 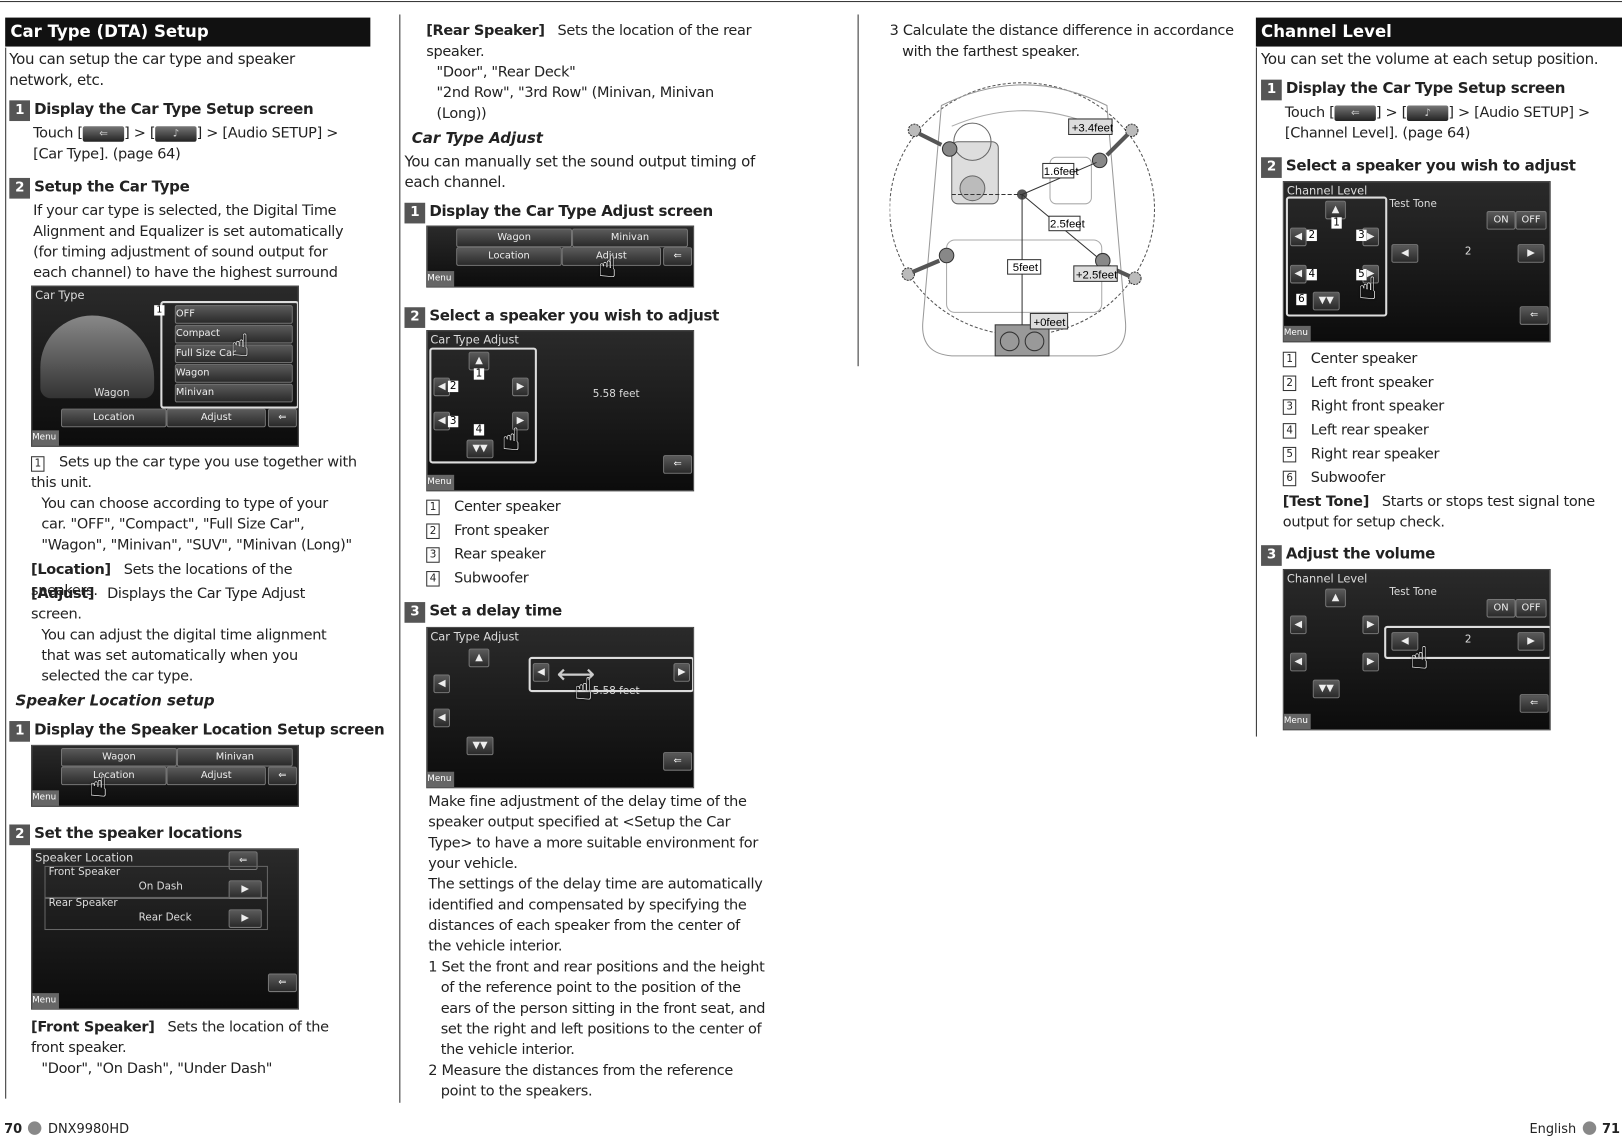 What do you see at coordinates (500, 554) in the screenshot?
I see `text: Rear speaker` at bounding box center [500, 554].